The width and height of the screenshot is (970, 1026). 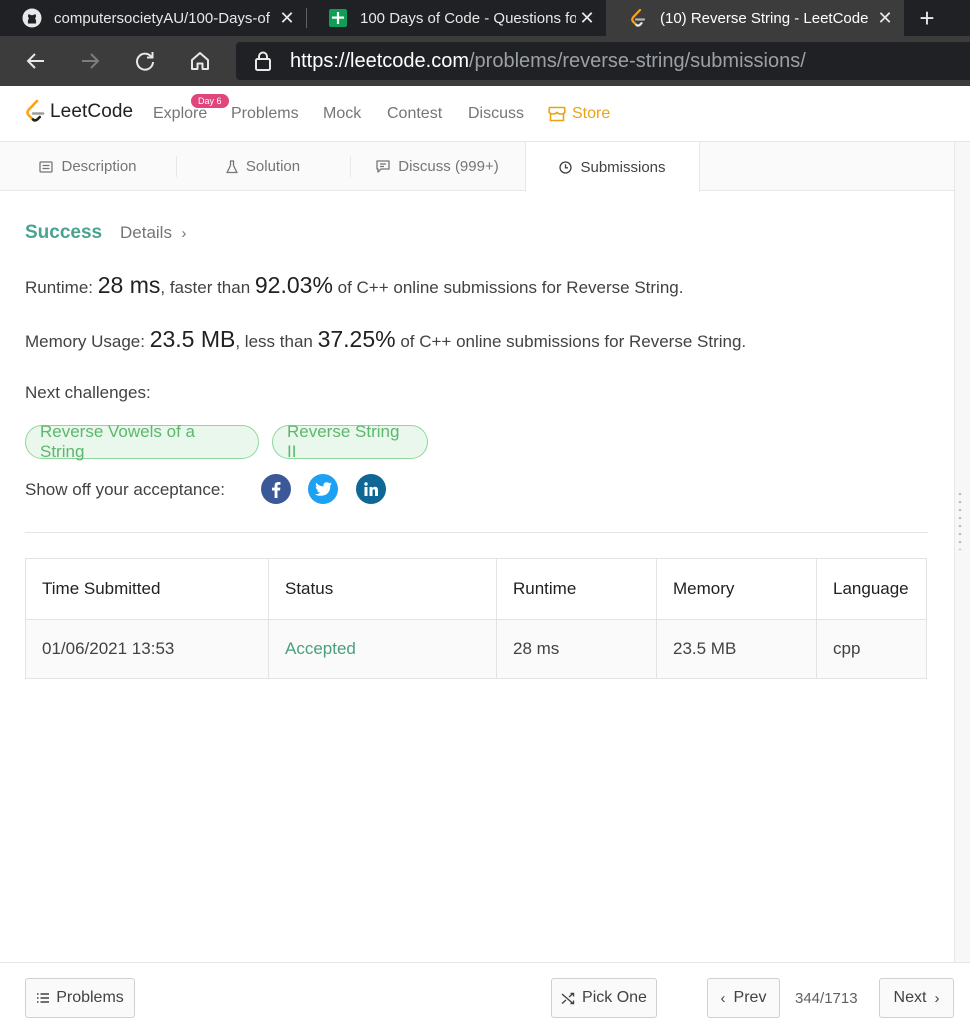 I want to click on prev-label: Prev, so click(x=750, y=997).